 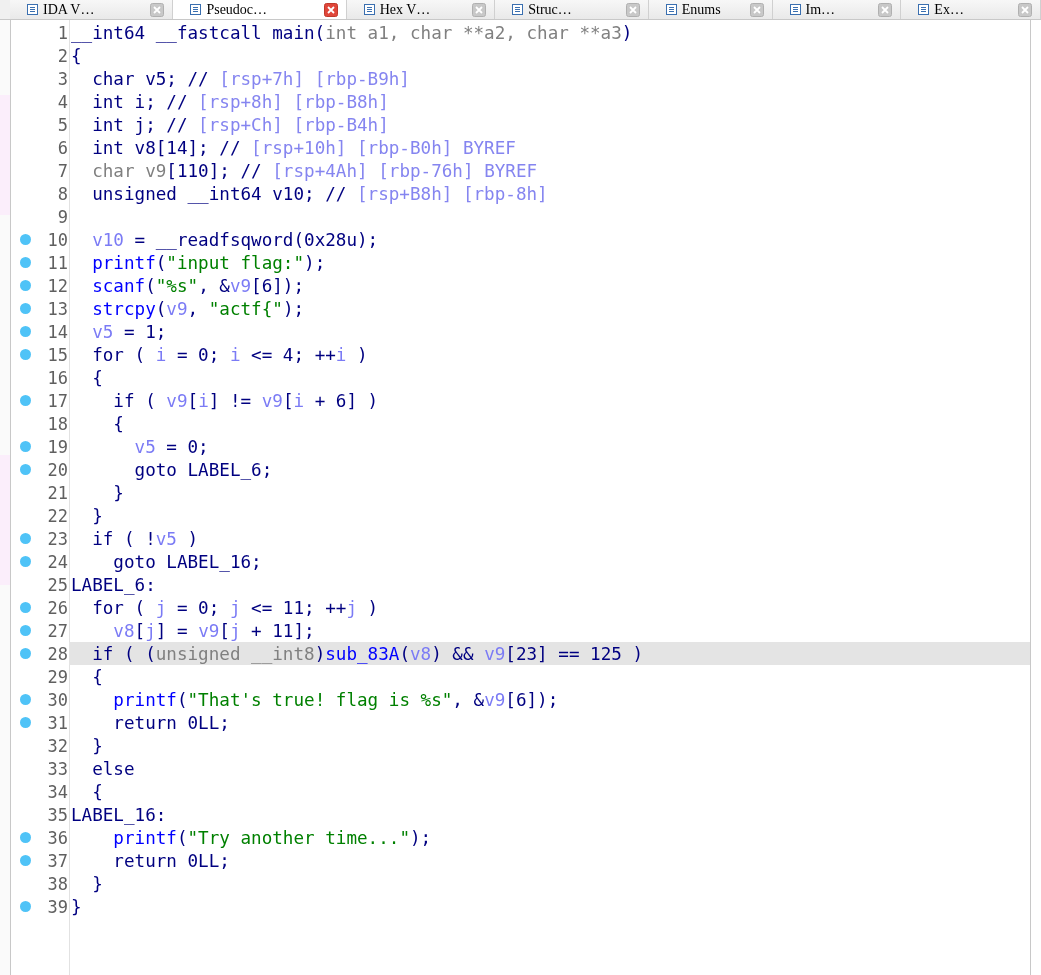 I want to click on line-number: 15, so click(x=58, y=354).